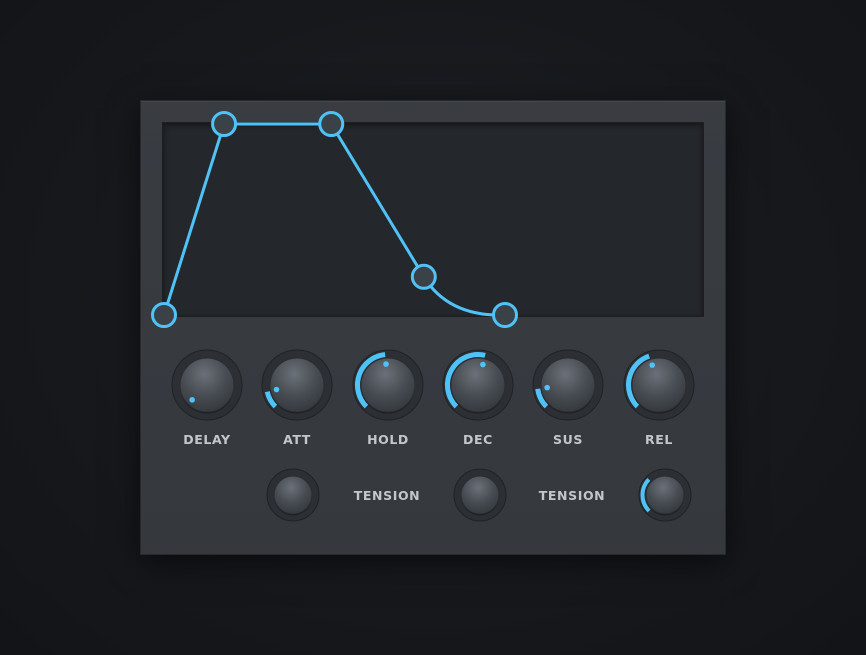 This screenshot has width=866, height=655. I want to click on envelope-node-attack-peak, so click(224, 124).